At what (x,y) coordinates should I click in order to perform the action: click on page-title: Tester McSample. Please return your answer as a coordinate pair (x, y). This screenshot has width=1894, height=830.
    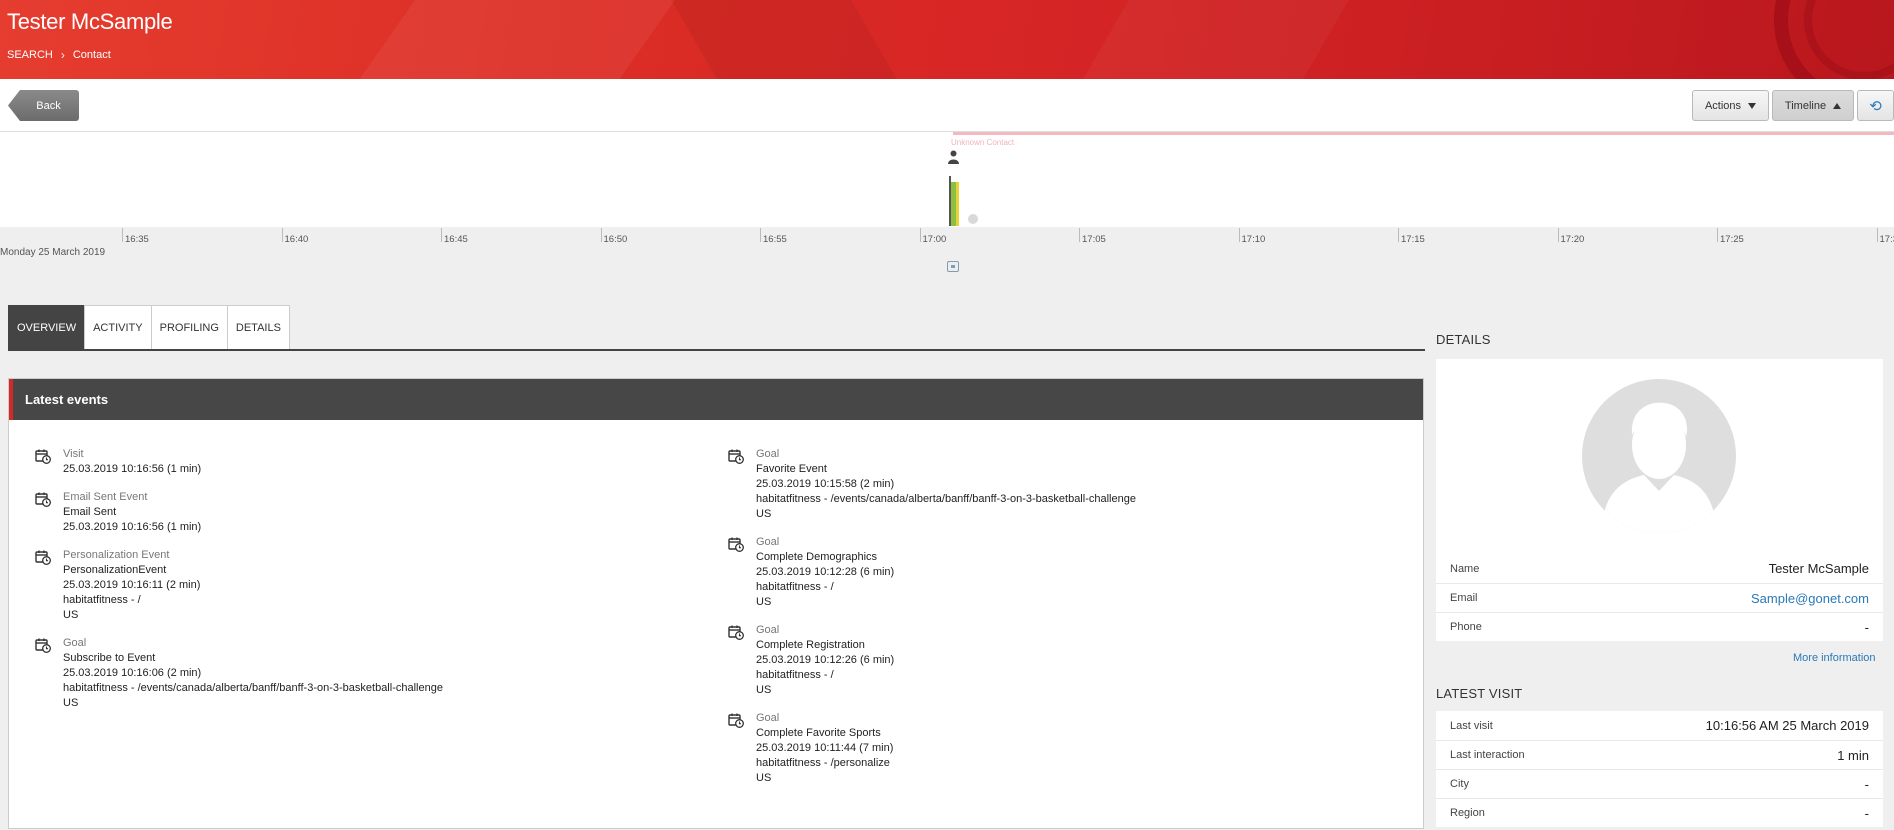
    Looking at the image, I should click on (90, 21).